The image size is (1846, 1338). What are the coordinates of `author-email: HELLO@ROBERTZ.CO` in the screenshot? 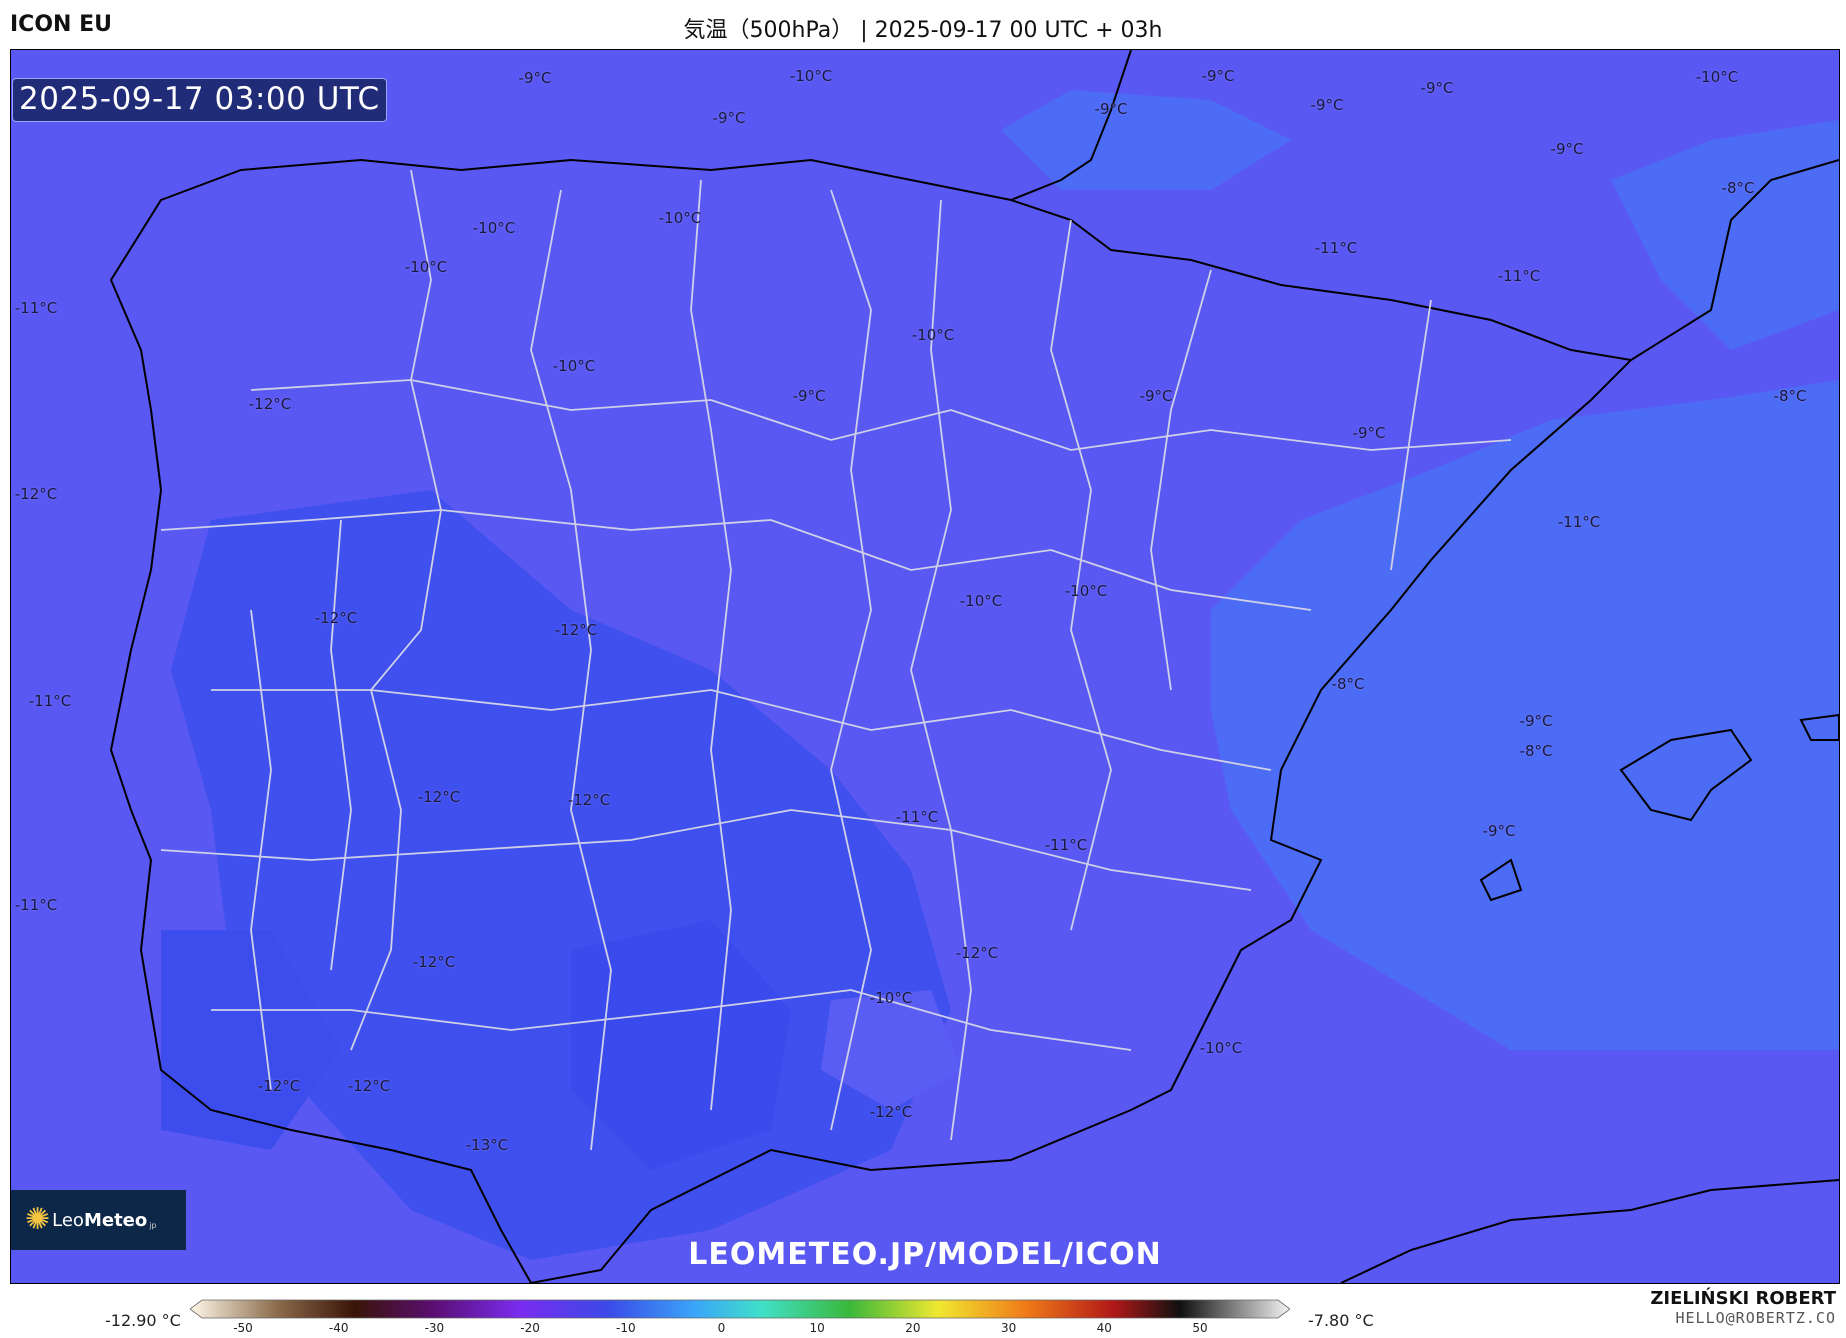 It's located at (1755, 1318).